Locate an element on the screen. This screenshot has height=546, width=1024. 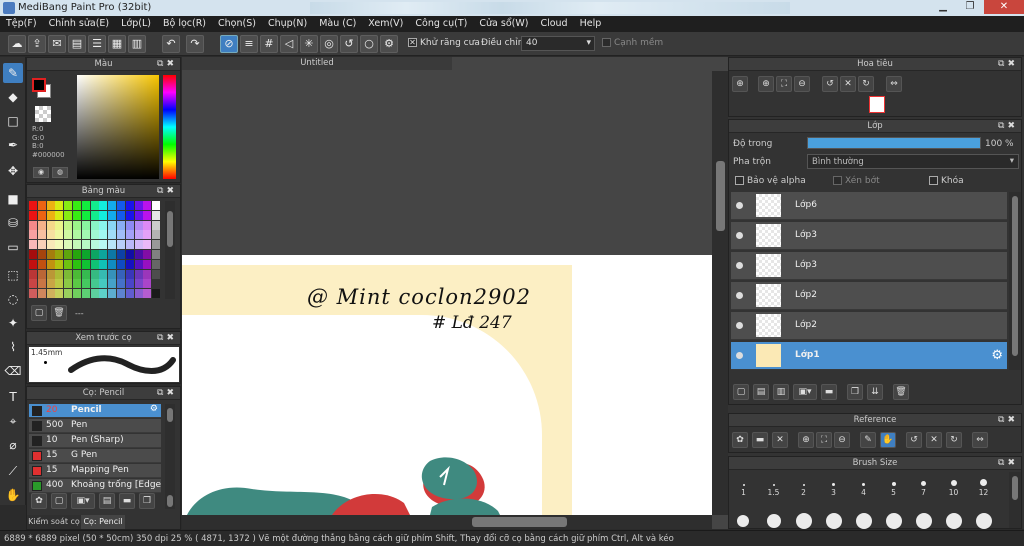
brush-item-pen: 500 Pen is located at coordinates (95, 426).